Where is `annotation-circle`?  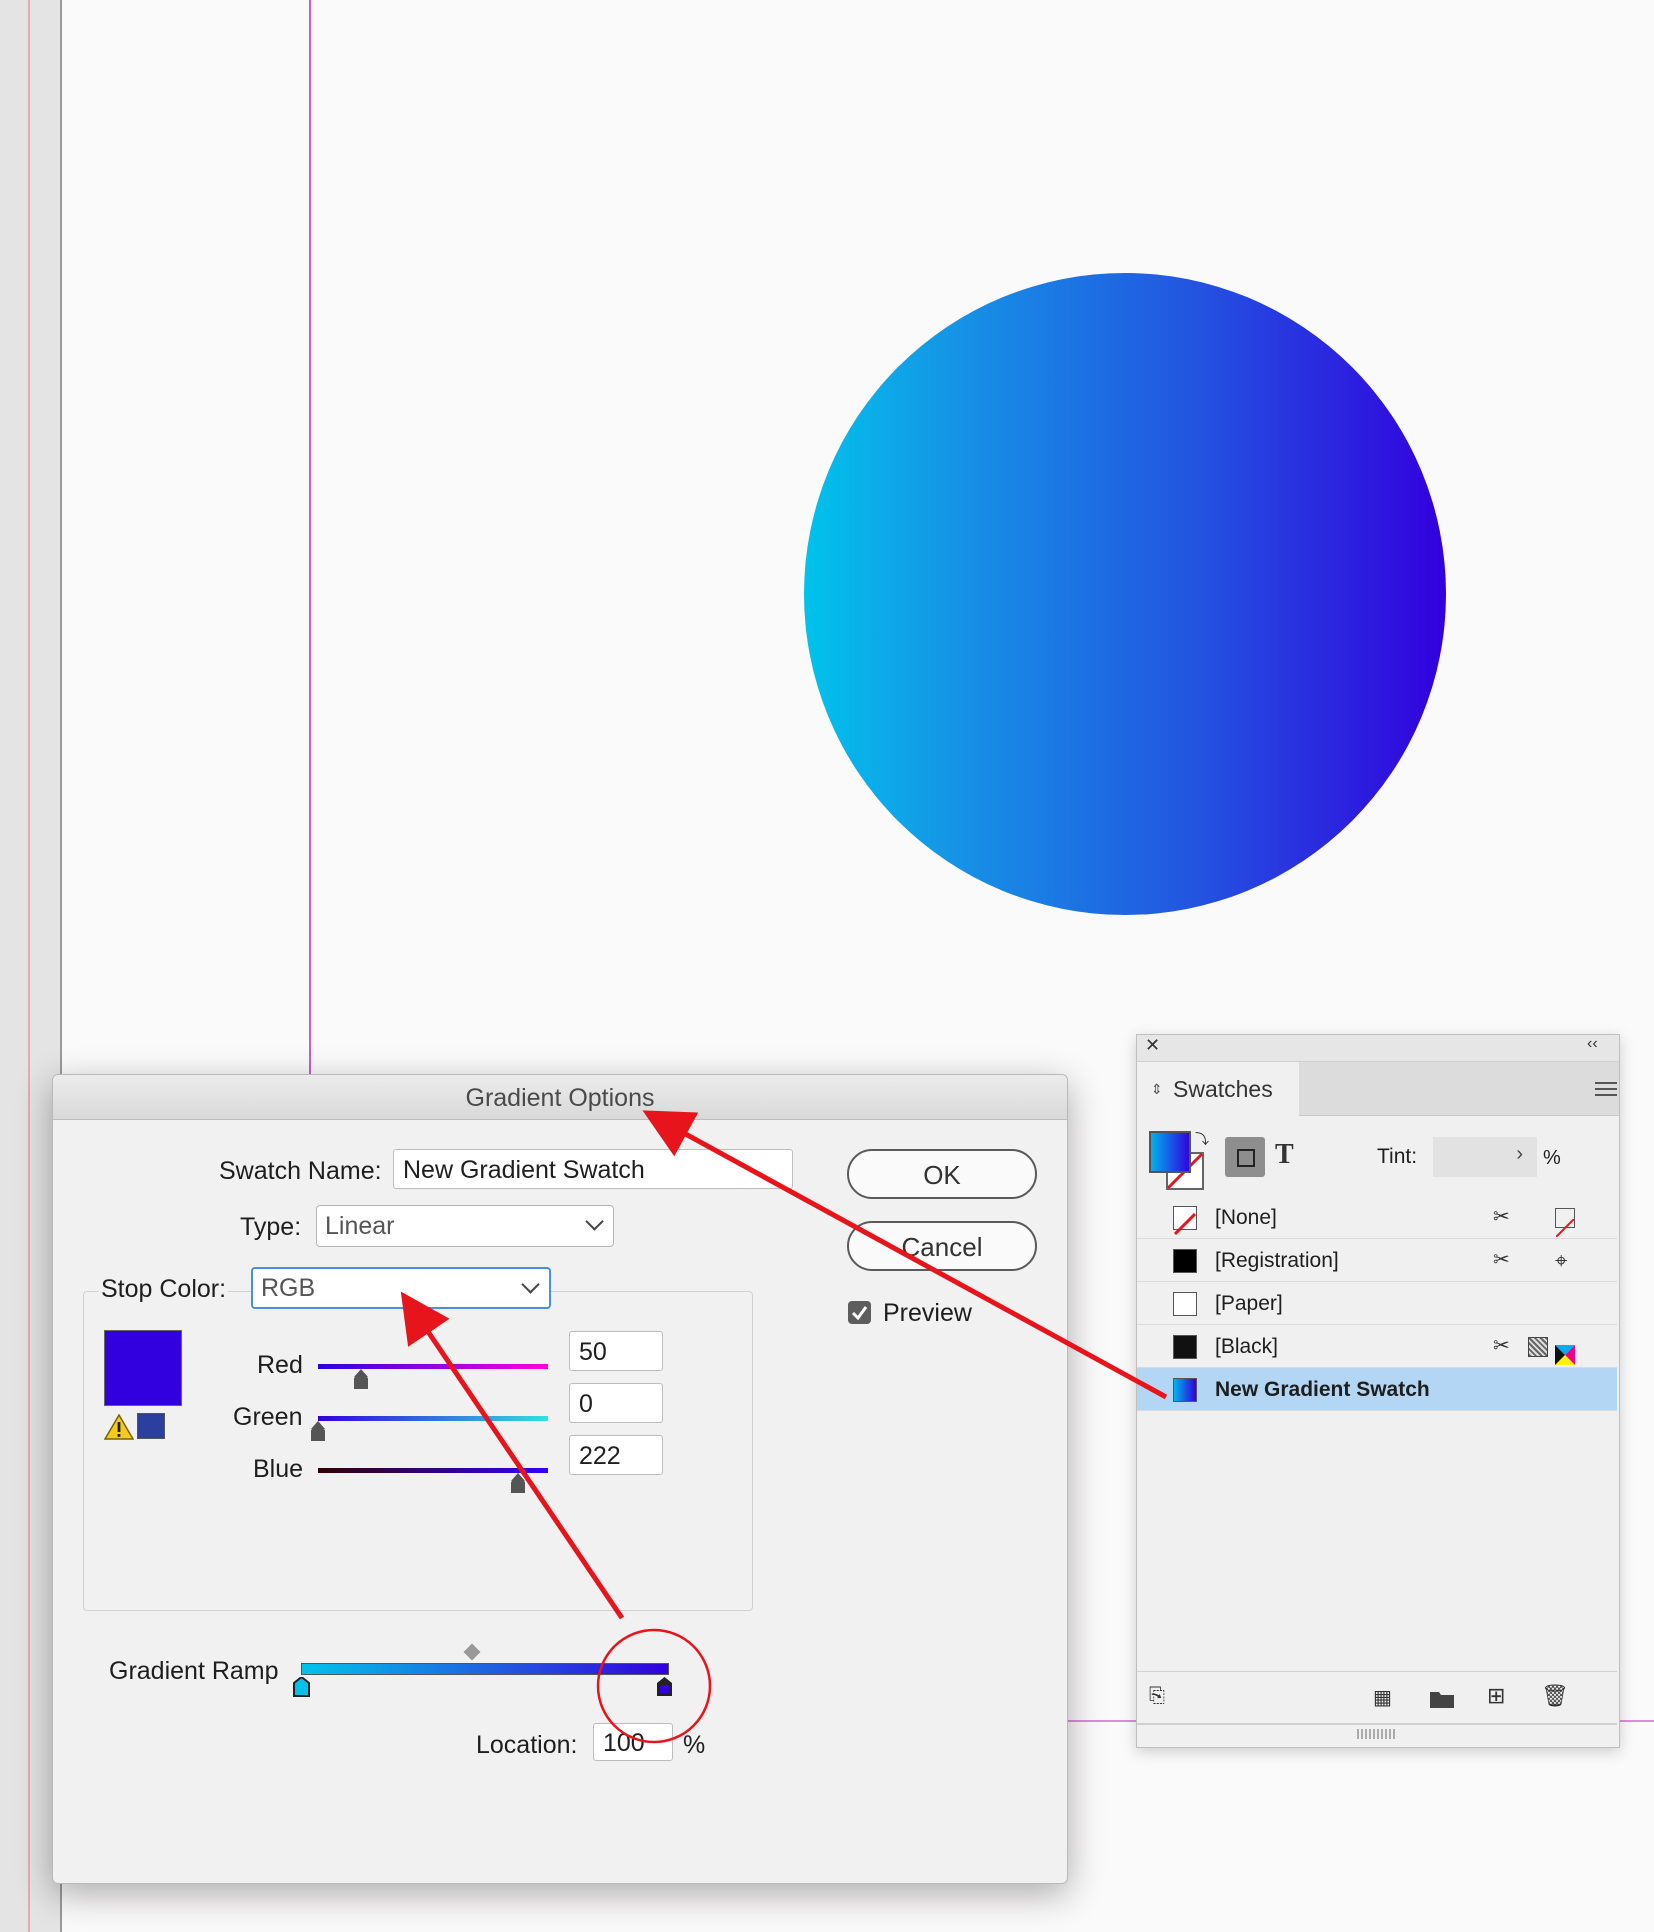 annotation-circle is located at coordinates (654, 1686).